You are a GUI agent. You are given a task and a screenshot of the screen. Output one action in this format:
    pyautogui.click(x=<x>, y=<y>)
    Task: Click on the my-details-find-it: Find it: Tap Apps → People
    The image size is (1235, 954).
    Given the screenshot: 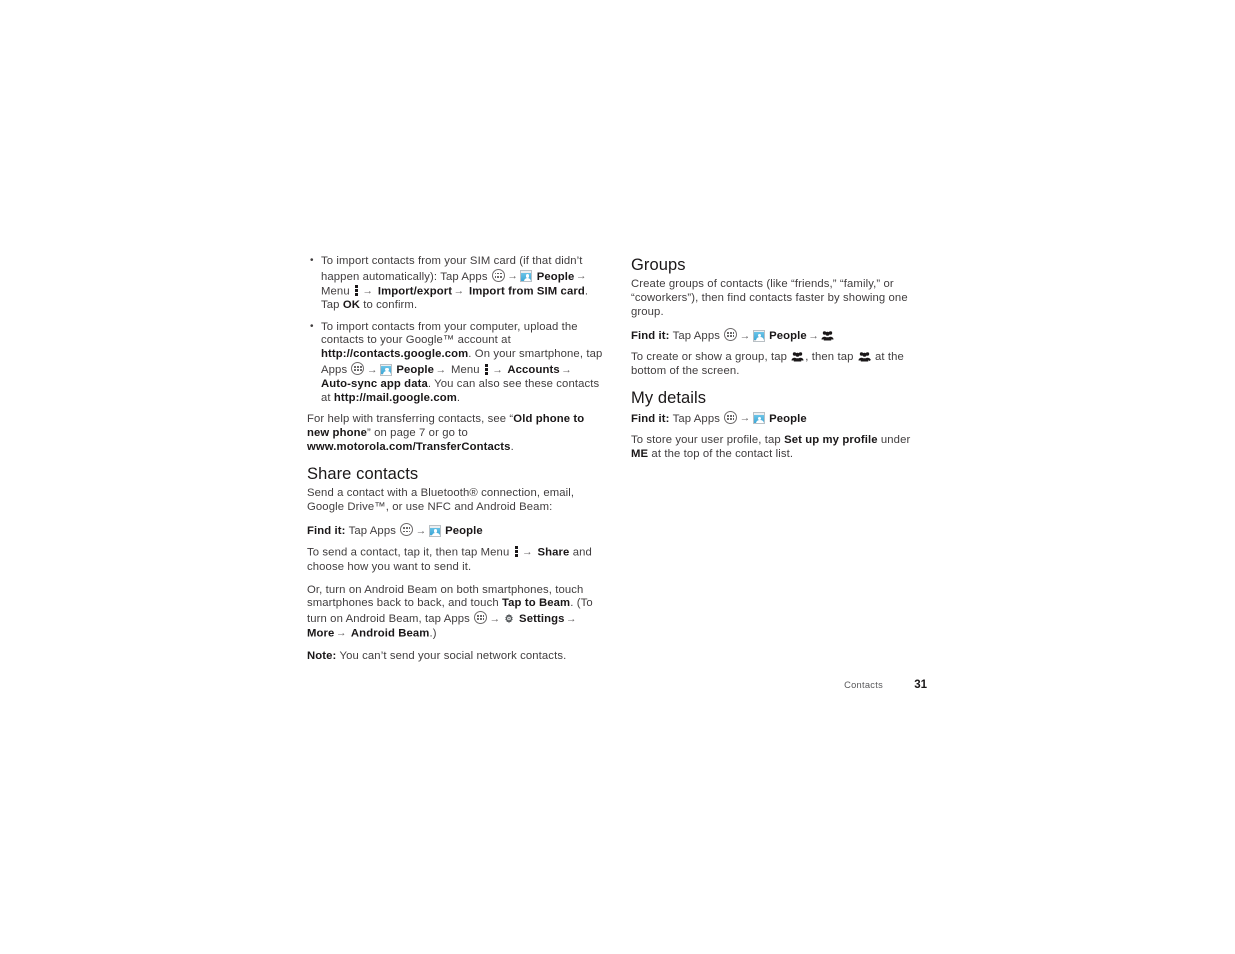 What is the action you would take?
    pyautogui.click(x=719, y=417)
    